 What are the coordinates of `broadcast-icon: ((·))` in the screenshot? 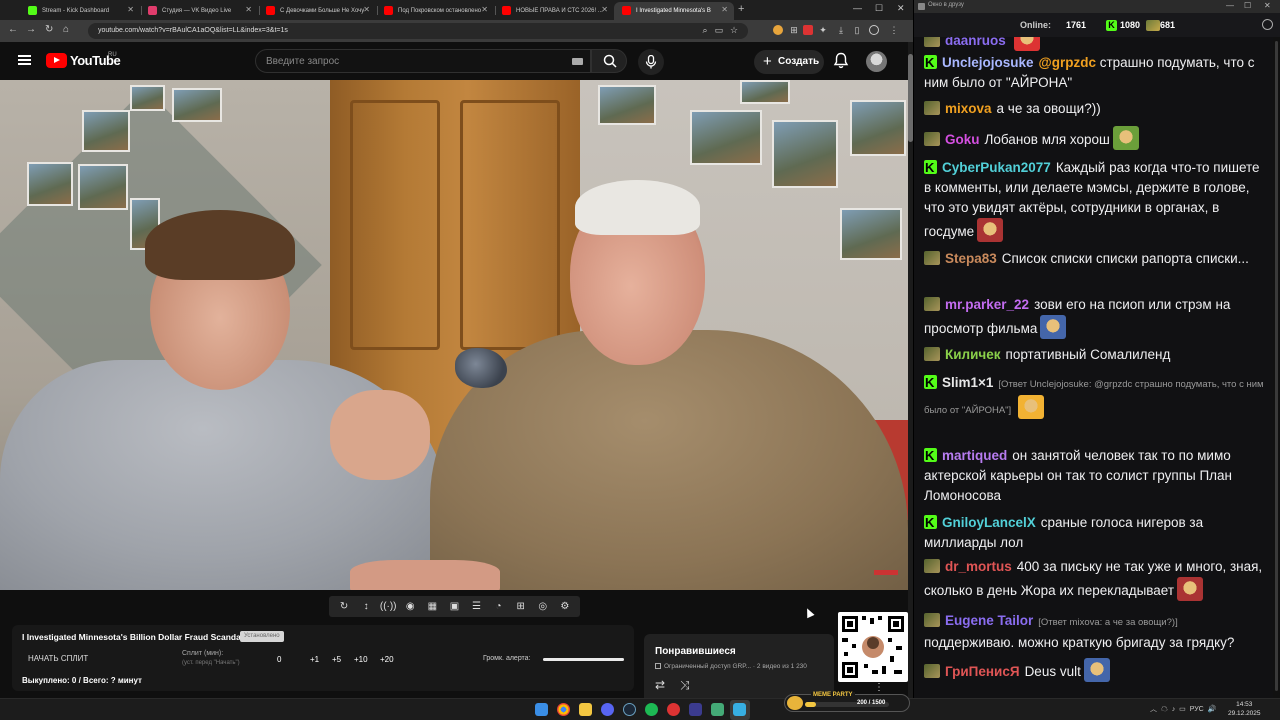 It's located at (388, 606).